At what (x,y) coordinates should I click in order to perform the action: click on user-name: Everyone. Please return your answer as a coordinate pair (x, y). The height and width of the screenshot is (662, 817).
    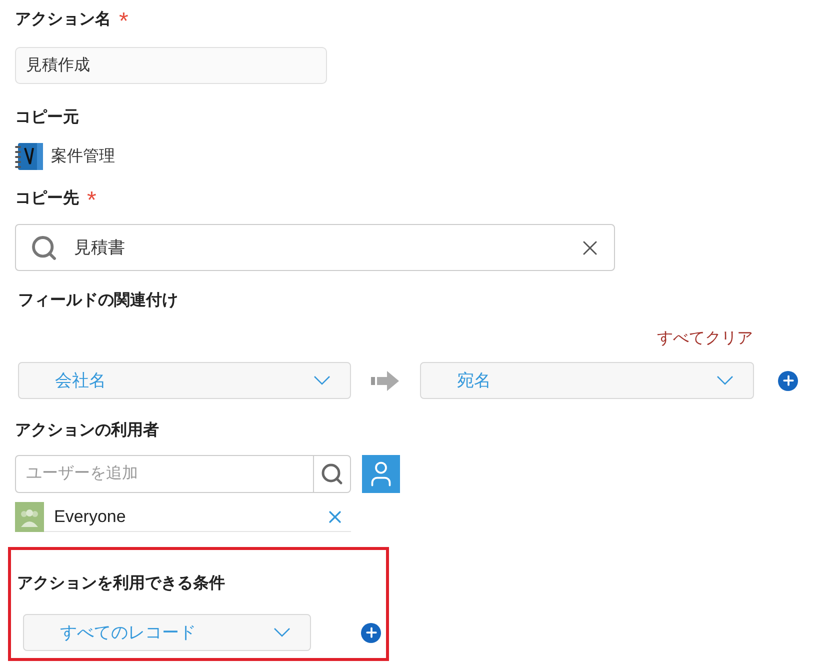
    Looking at the image, I should click on (90, 517).